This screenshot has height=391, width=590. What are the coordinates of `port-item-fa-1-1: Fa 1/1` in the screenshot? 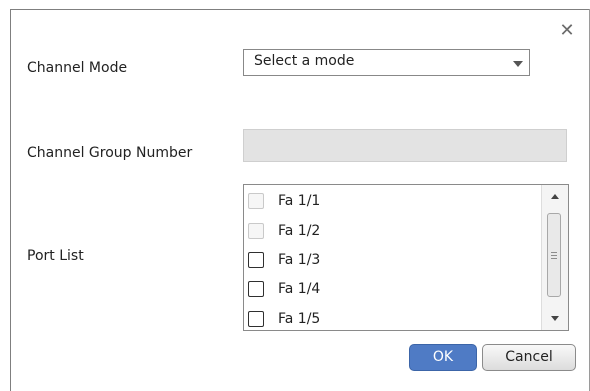 It's located at (391, 202).